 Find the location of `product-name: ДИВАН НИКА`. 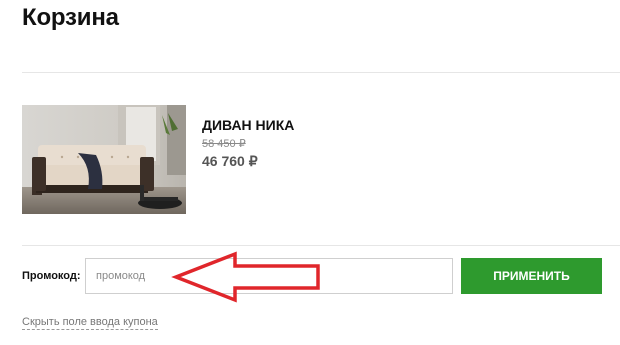

product-name: ДИВАН НИКА is located at coordinates (248, 125).